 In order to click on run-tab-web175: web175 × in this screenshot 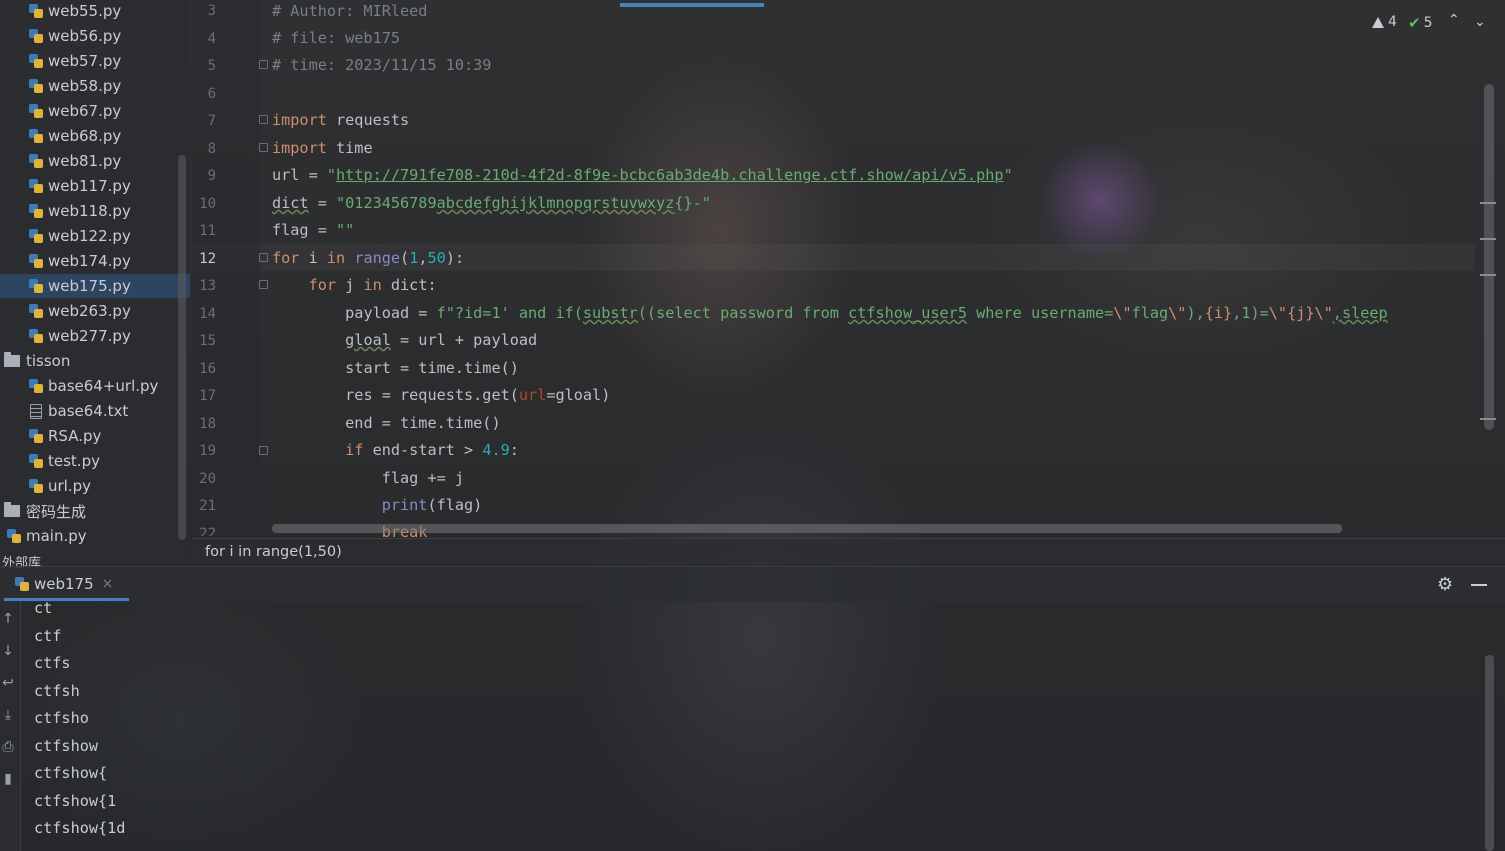, I will do `click(63, 584)`.